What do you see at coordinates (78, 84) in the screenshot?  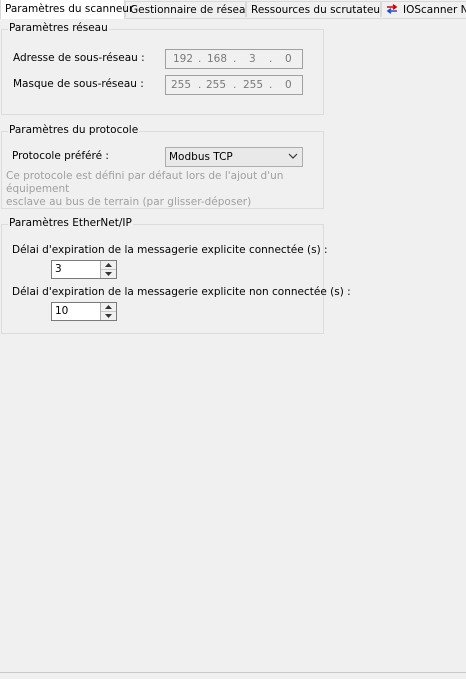 I see `subnet-mask-label: Masque de sous-réseau :` at bounding box center [78, 84].